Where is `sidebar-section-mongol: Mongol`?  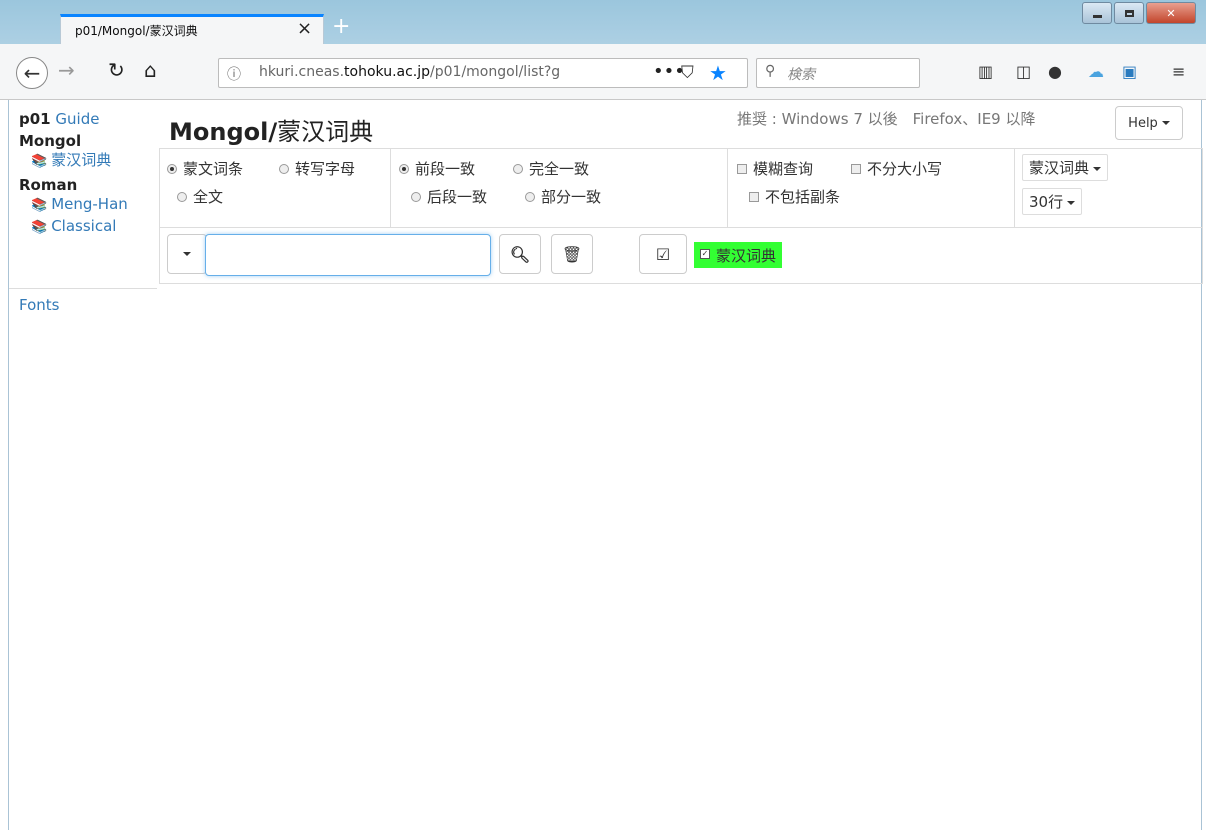
sidebar-section-mongol: Mongol is located at coordinates (50, 141).